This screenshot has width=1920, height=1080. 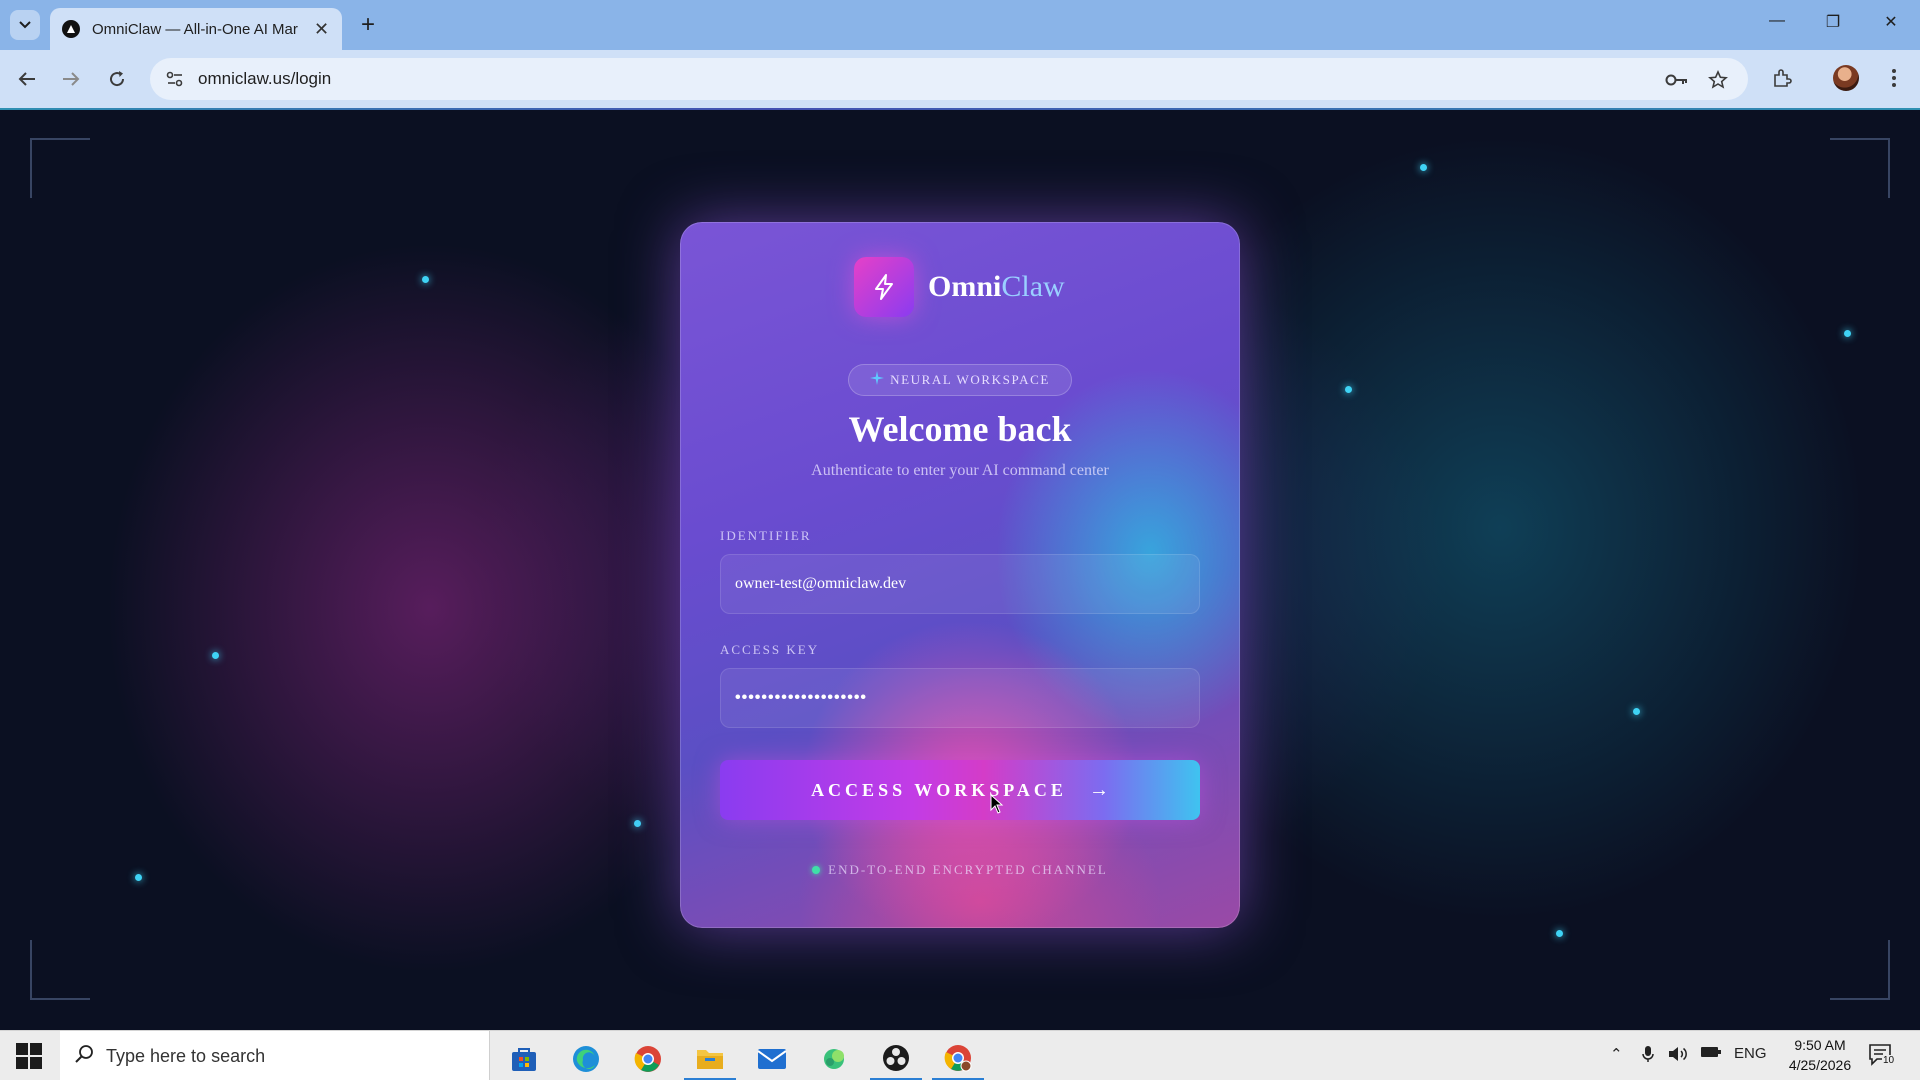 I want to click on page-top-glow-line, so click(x=960, y=109).